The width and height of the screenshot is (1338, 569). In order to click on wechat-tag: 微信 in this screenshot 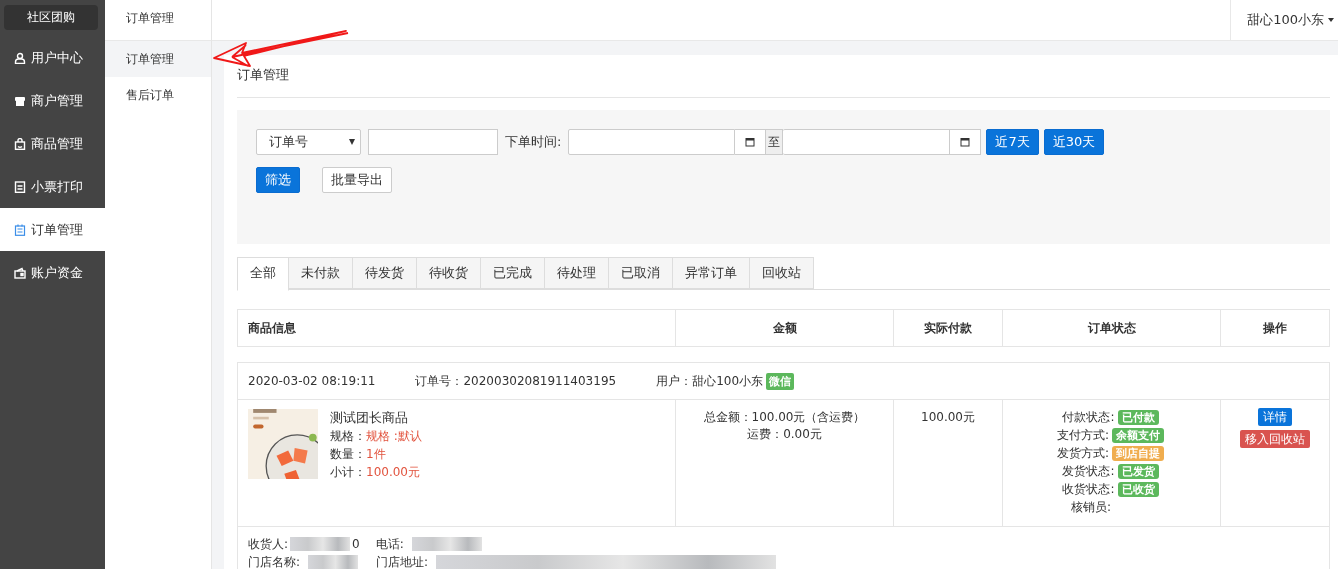, I will do `click(780, 381)`.